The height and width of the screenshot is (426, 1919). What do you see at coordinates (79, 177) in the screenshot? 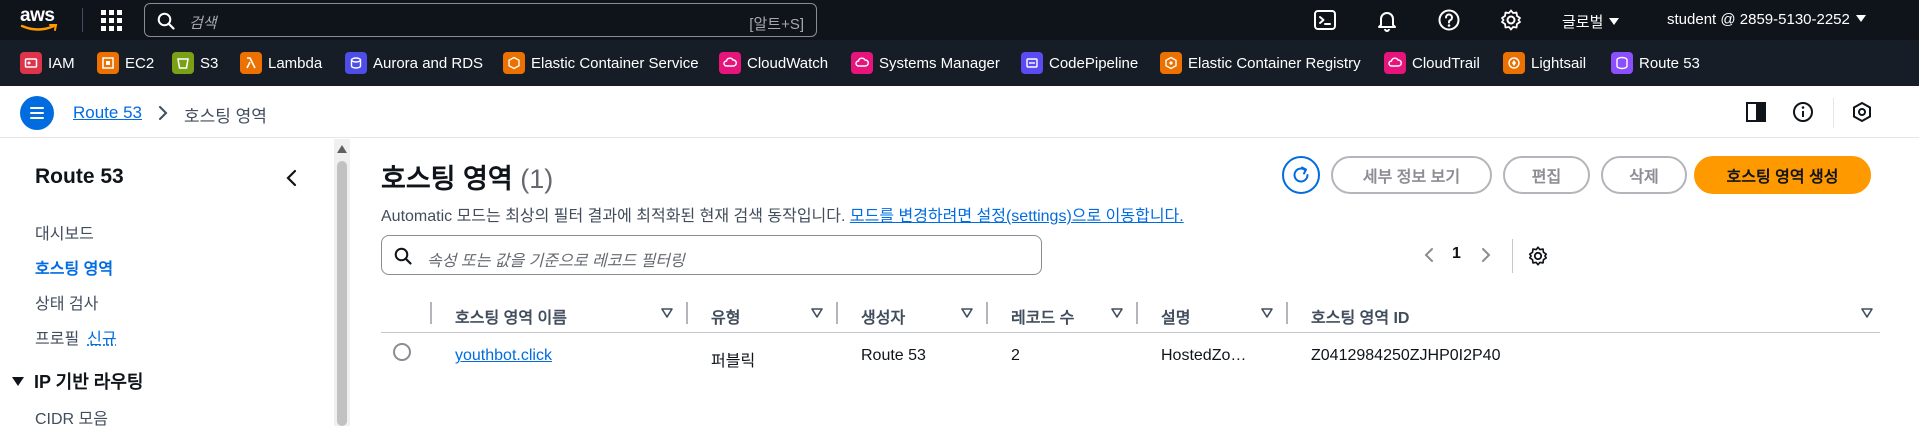
I see `sidebar-title: Route 53` at bounding box center [79, 177].